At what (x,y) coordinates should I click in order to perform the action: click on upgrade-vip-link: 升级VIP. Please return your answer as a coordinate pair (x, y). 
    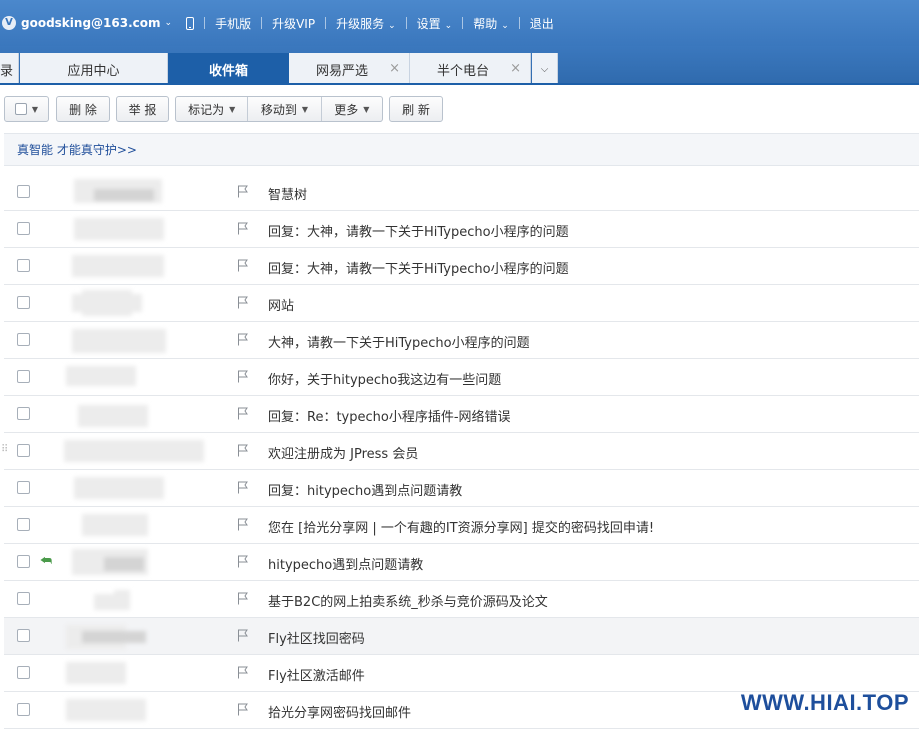
    Looking at the image, I should click on (293, 23).